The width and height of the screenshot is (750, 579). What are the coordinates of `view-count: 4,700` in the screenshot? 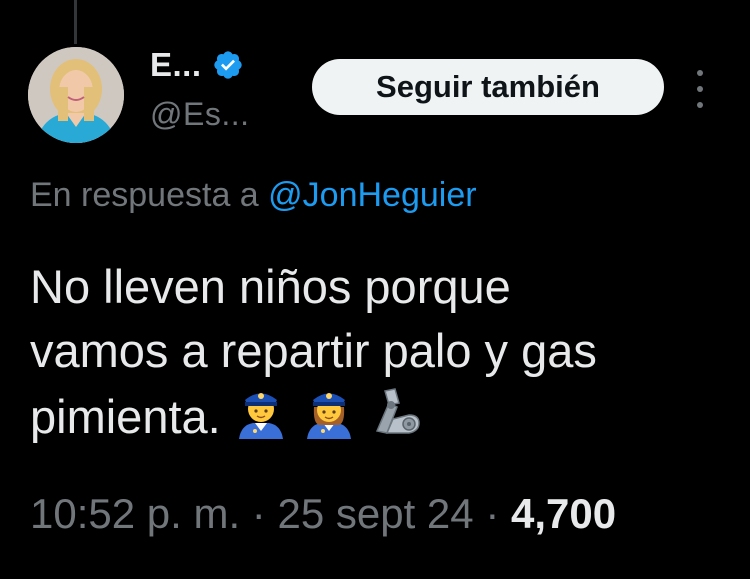 It's located at (563, 513).